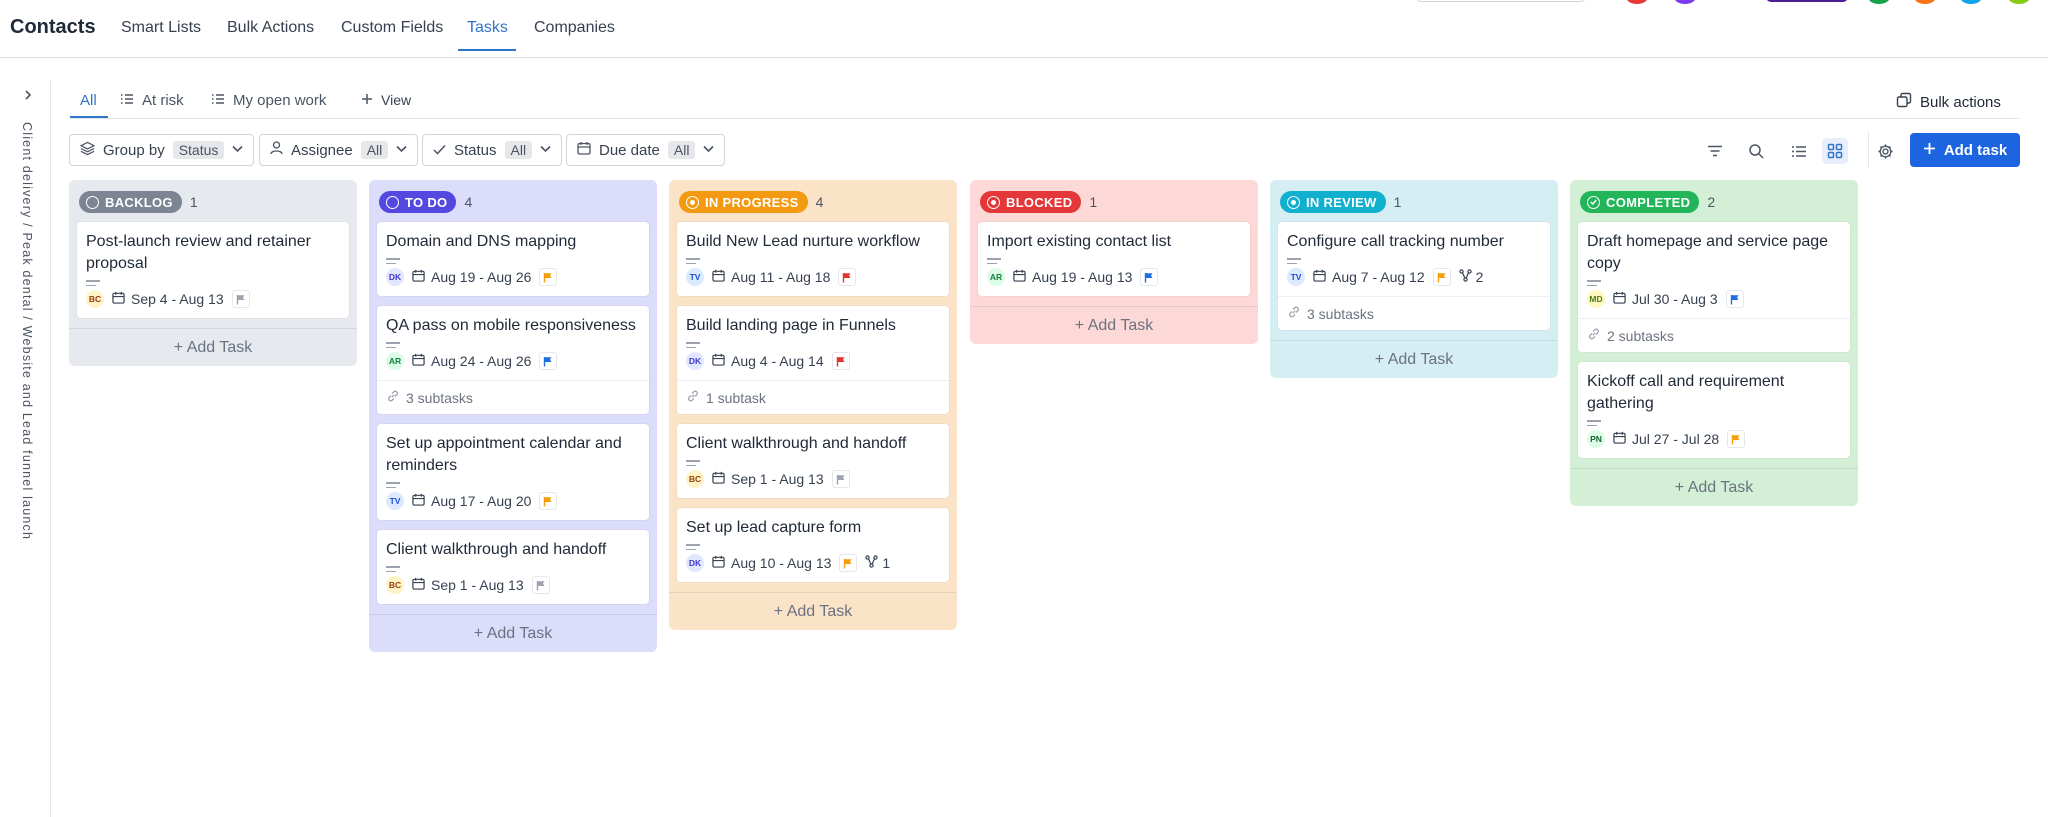 This screenshot has height=817, width=2048. What do you see at coordinates (1031, 202) in the screenshot?
I see `status-badge: BLOCKED` at bounding box center [1031, 202].